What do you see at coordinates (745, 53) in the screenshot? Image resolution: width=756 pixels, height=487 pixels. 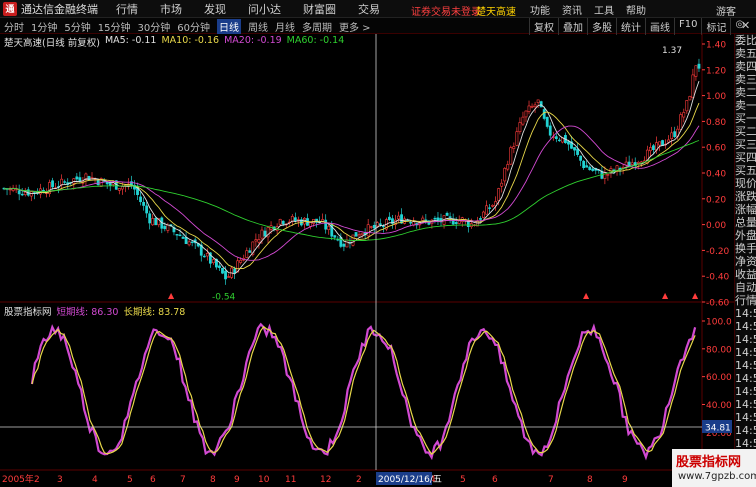 I see `side-panel-item: 卖五` at bounding box center [745, 53].